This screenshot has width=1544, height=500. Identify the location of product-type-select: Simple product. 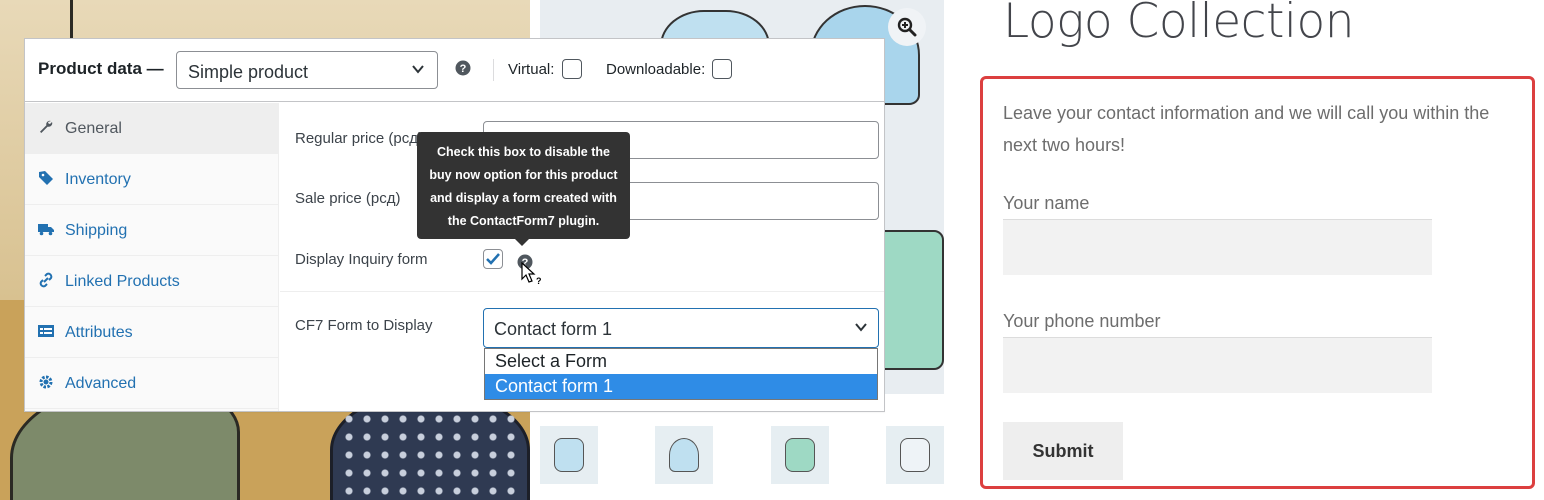
(307, 70).